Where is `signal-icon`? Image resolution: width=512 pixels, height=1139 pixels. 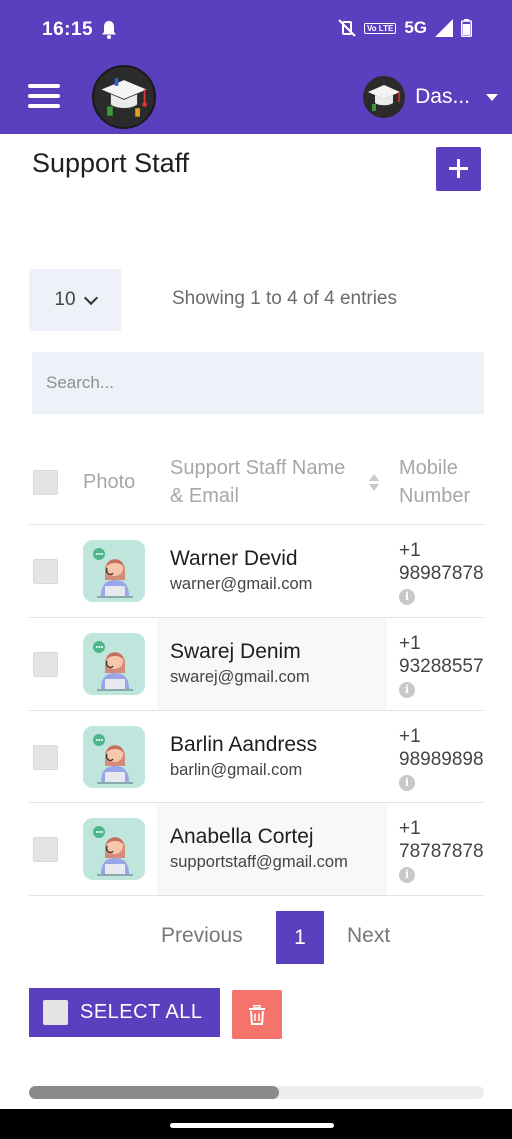 signal-icon is located at coordinates (444, 28).